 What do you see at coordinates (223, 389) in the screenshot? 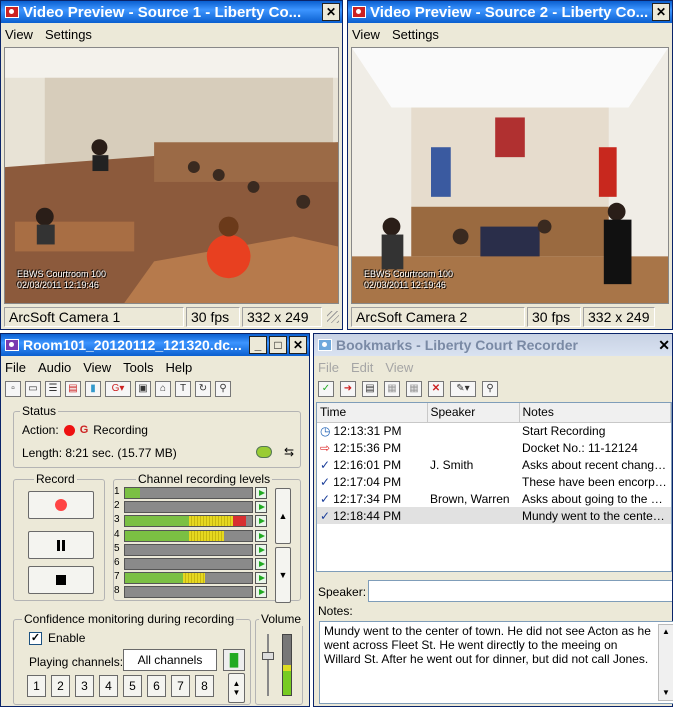
I see `search-icon: ⚲` at bounding box center [223, 389].